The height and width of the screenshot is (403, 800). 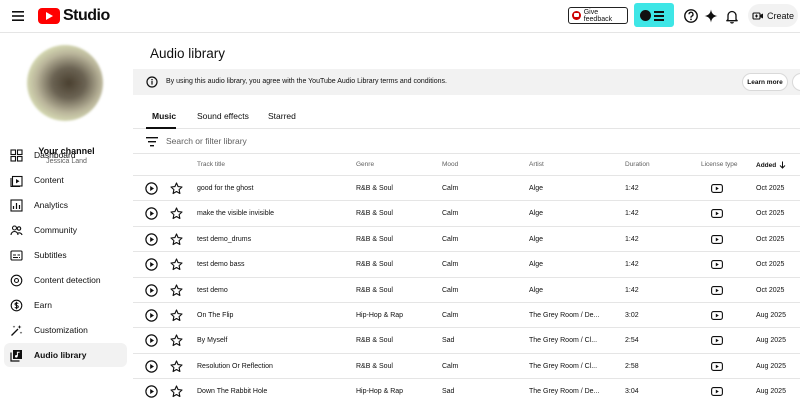 What do you see at coordinates (86, 15) in the screenshot?
I see `logo-text: Studio` at bounding box center [86, 15].